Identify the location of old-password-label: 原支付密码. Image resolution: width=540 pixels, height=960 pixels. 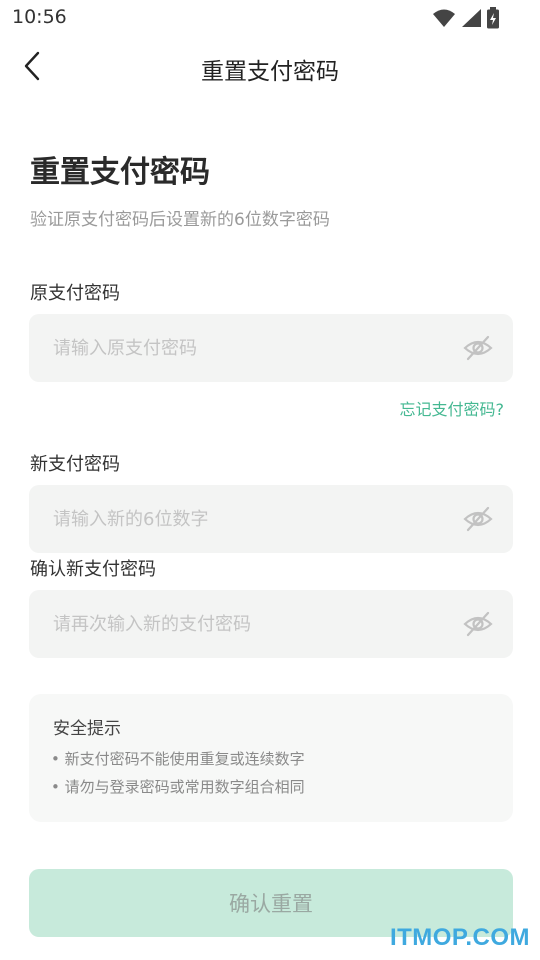
(75, 293).